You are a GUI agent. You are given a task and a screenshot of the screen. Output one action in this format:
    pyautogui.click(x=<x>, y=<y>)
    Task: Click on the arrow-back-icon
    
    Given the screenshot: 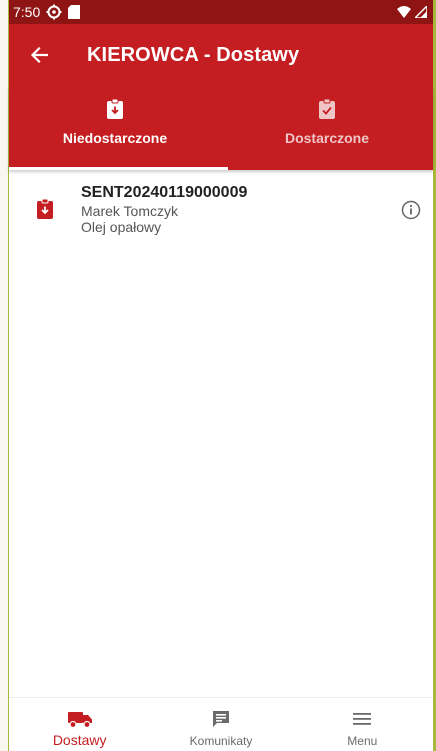 What is the action you would take?
    pyautogui.click(x=39, y=55)
    